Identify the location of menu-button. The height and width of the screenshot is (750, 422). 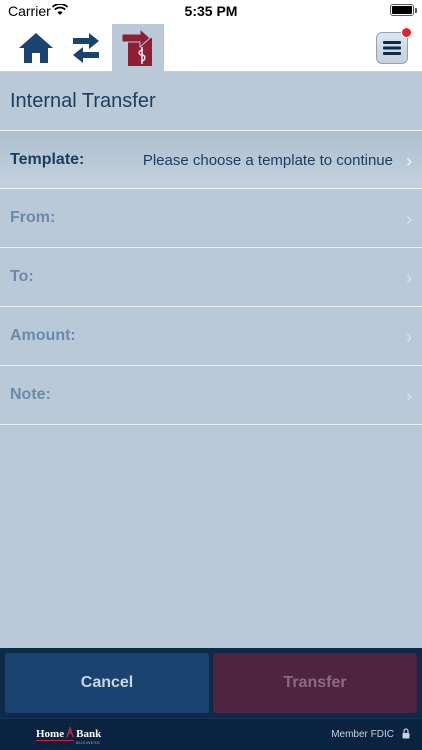
(394, 45).